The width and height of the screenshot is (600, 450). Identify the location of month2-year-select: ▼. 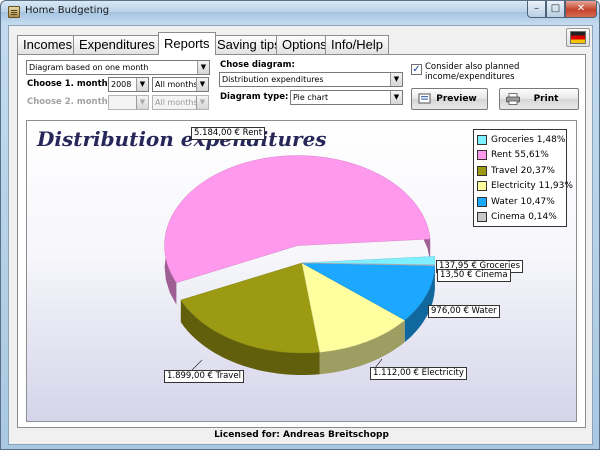
(128, 102).